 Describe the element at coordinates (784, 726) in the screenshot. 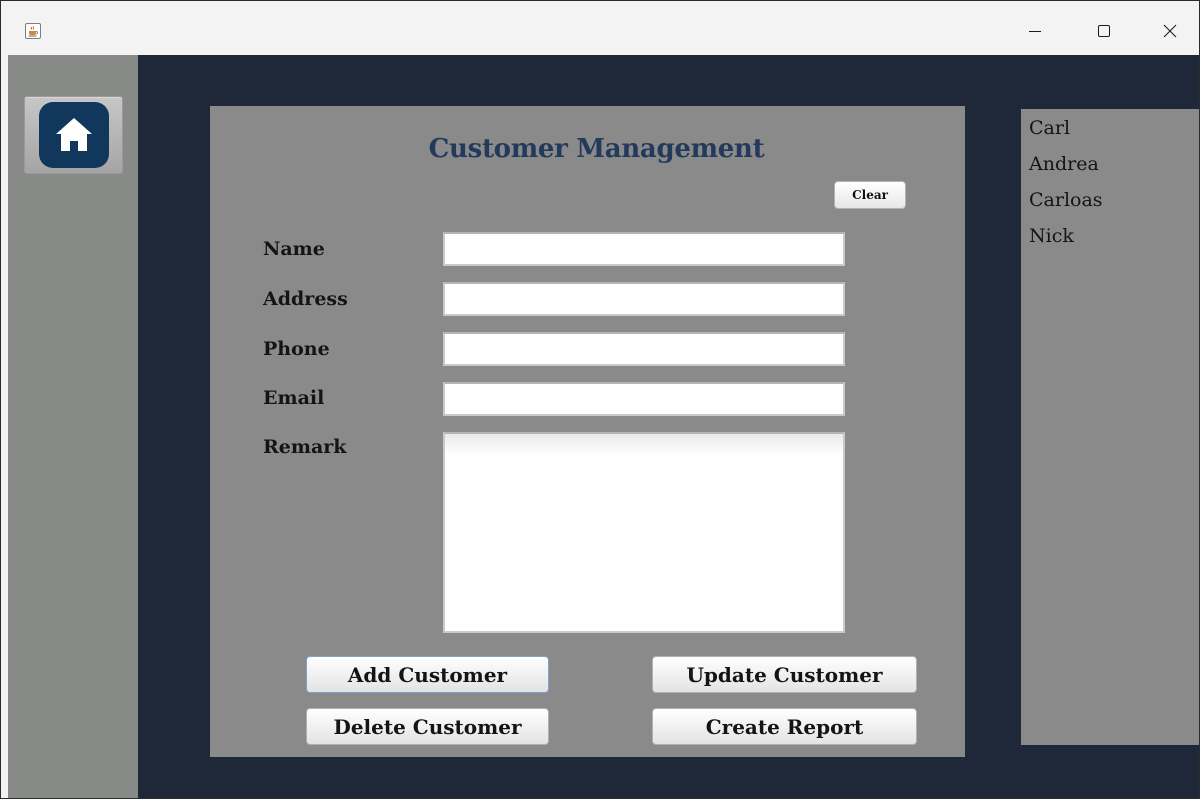

I see `create-report-button: Create Report` at that location.